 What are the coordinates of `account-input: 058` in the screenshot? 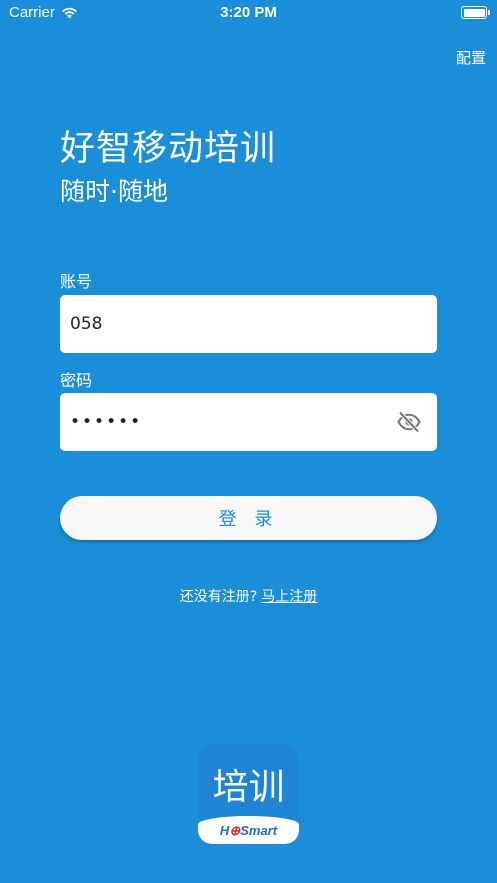 It's located at (248, 324).